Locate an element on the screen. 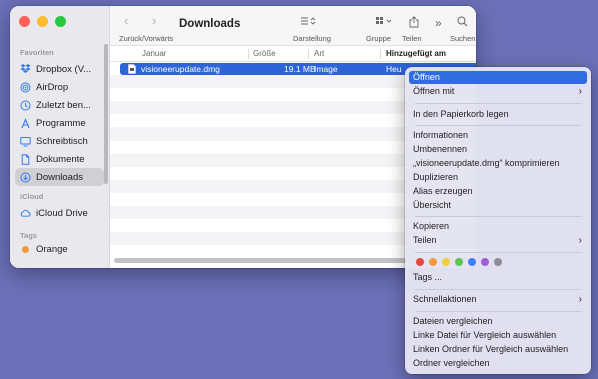 Image resolution: width=598 pixels, height=379 pixels. column-kind: Art is located at coordinates (319, 53).